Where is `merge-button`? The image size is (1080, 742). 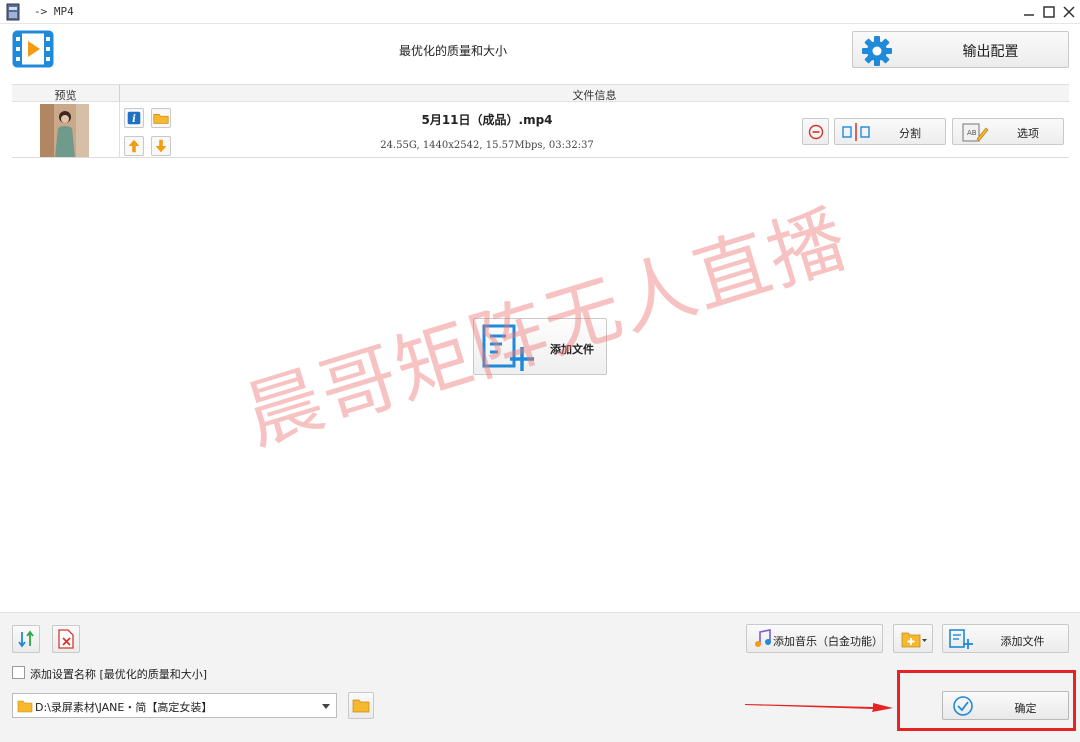 merge-button is located at coordinates (26, 639).